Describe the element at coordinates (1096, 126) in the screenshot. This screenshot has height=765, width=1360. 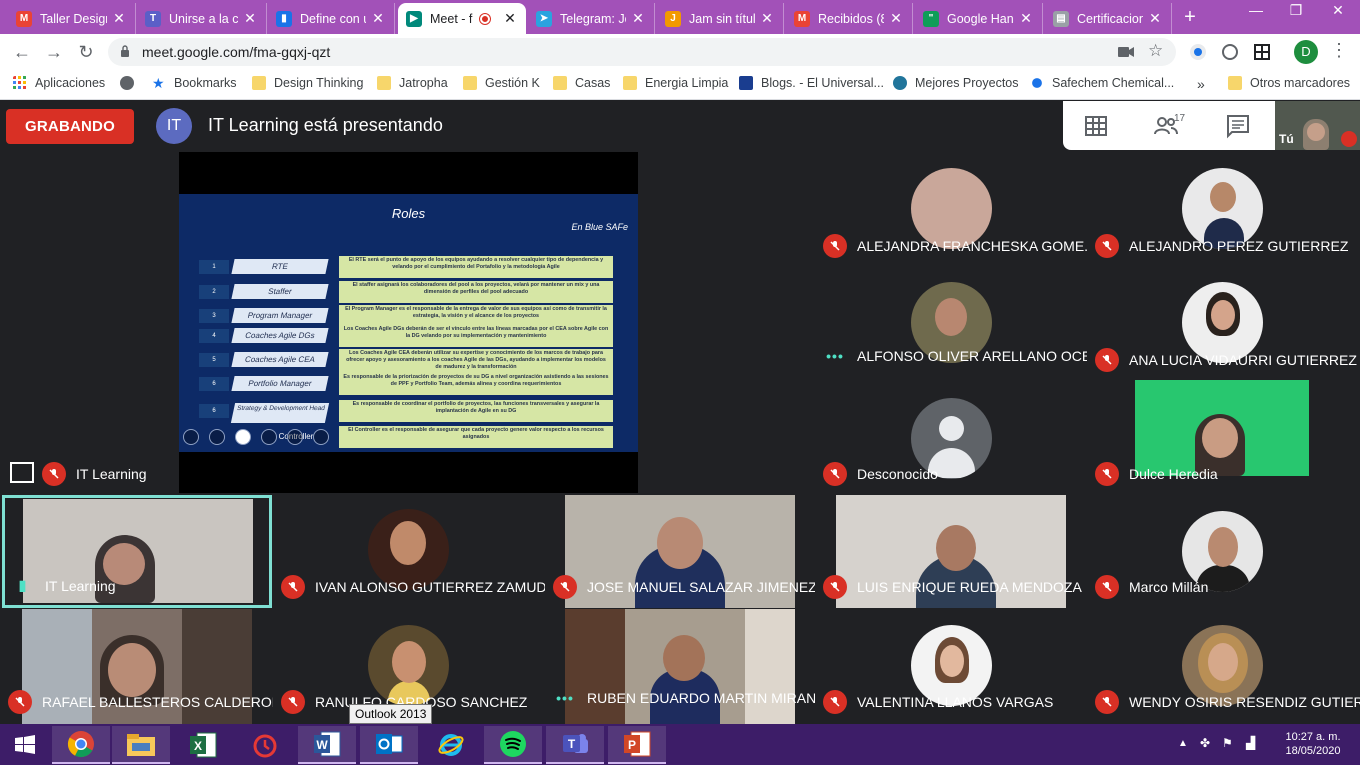
I see `grid-layout-icon` at that location.